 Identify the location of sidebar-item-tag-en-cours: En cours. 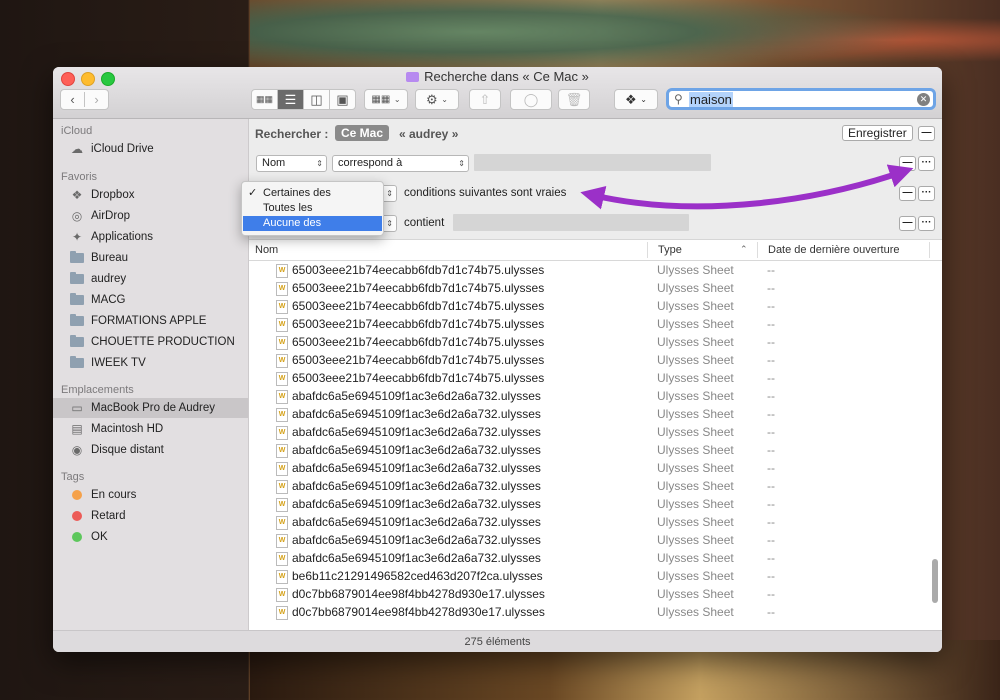
(150, 495).